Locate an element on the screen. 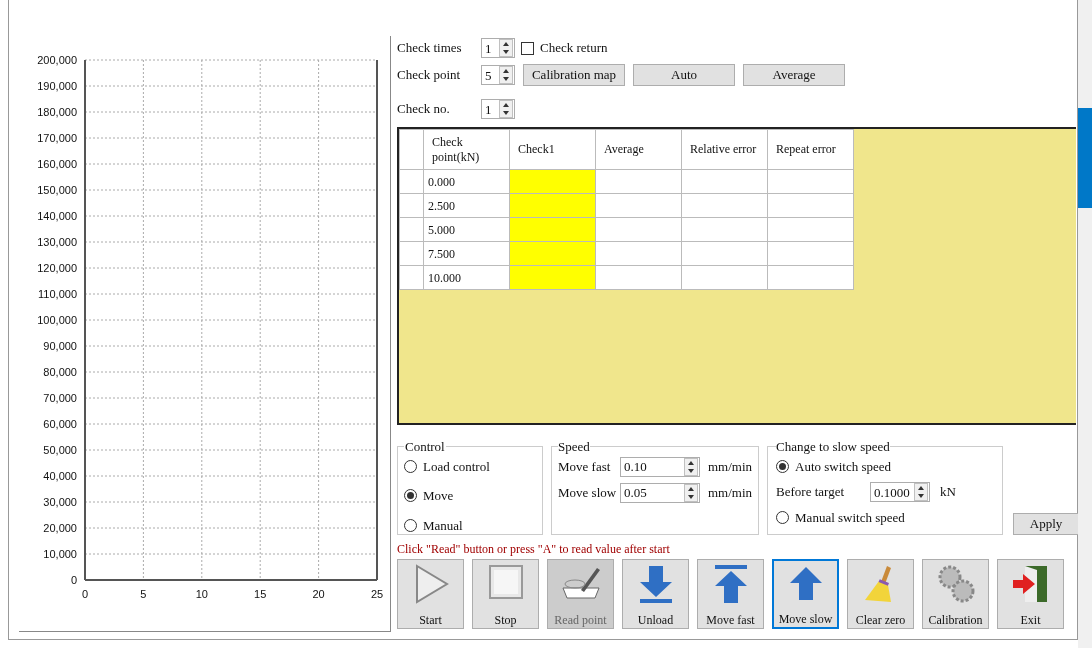  group-title: Change to slow speed is located at coordinates (833, 447).